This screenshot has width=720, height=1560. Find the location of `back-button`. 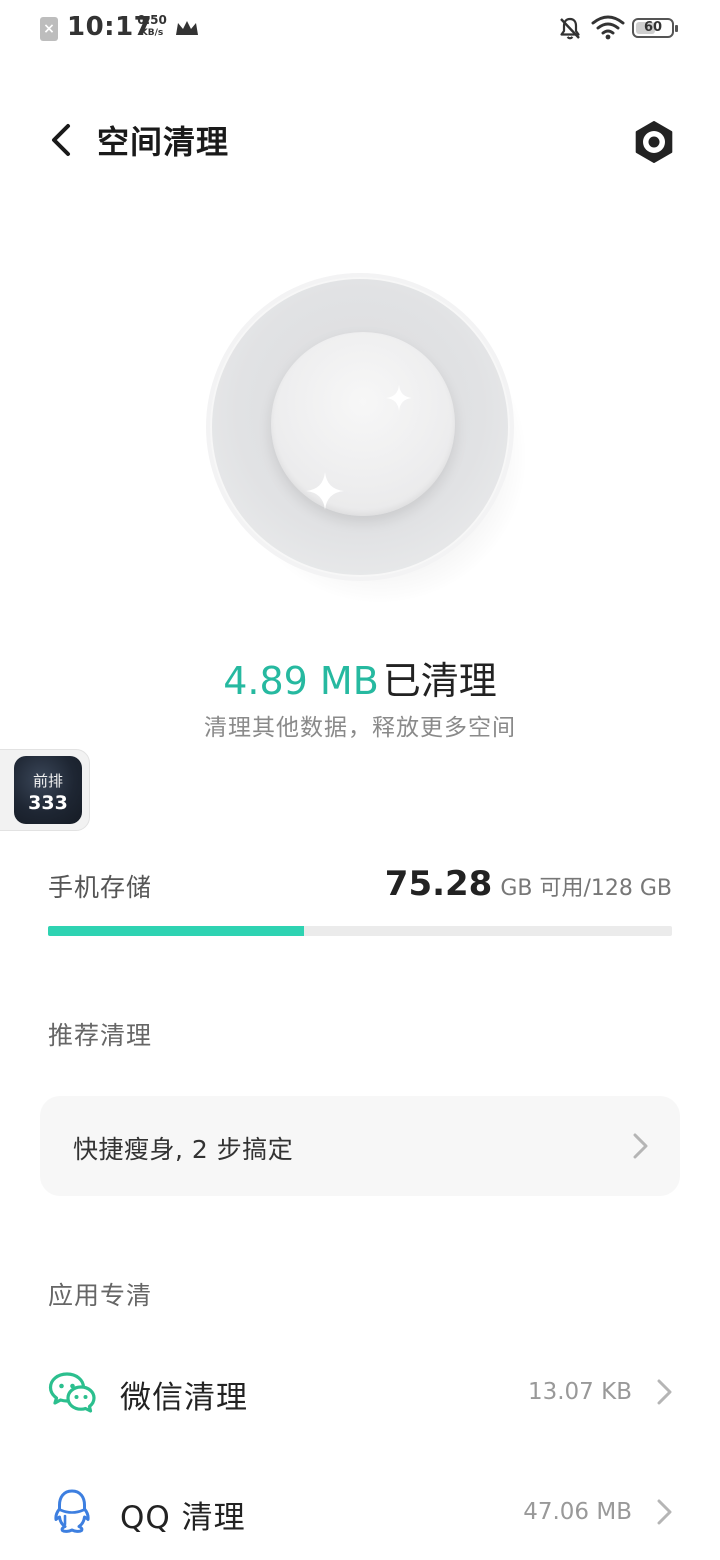

back-button is located at coordinates (64, 140).